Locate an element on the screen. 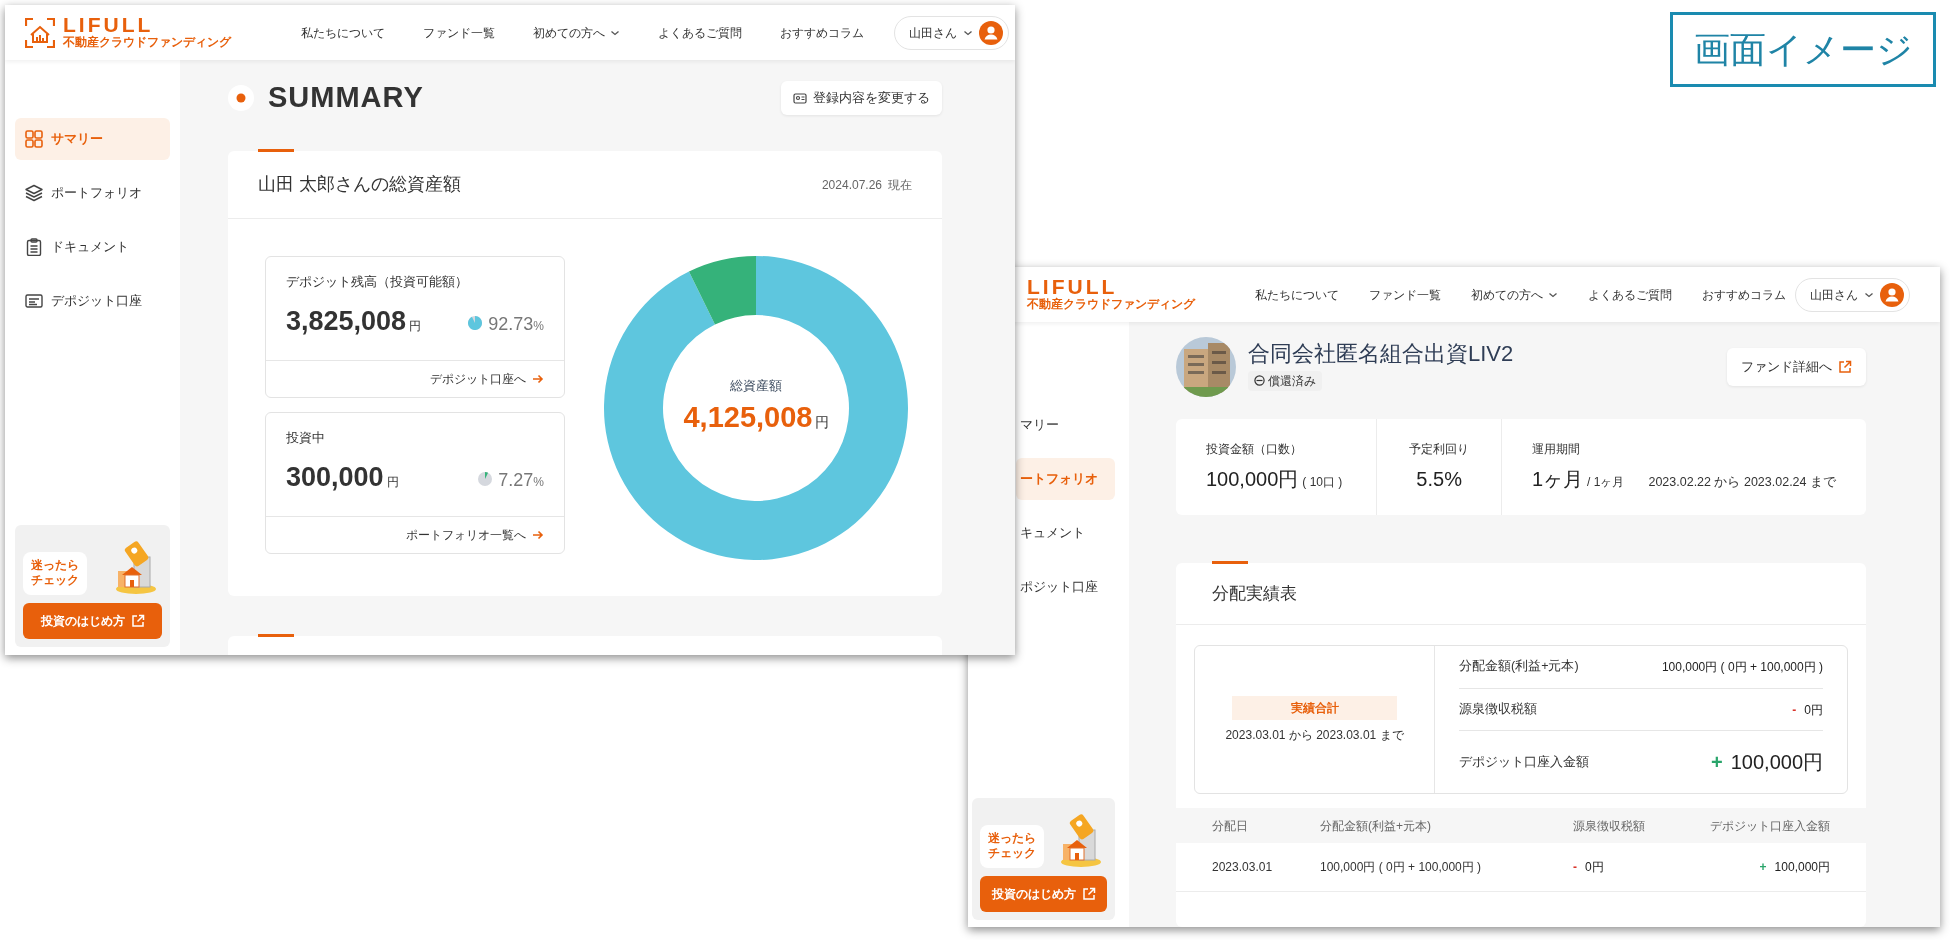 The height and width of the screenshot is (940, 1950). total-label: 総資産額 is located at coordinates (756, 386).